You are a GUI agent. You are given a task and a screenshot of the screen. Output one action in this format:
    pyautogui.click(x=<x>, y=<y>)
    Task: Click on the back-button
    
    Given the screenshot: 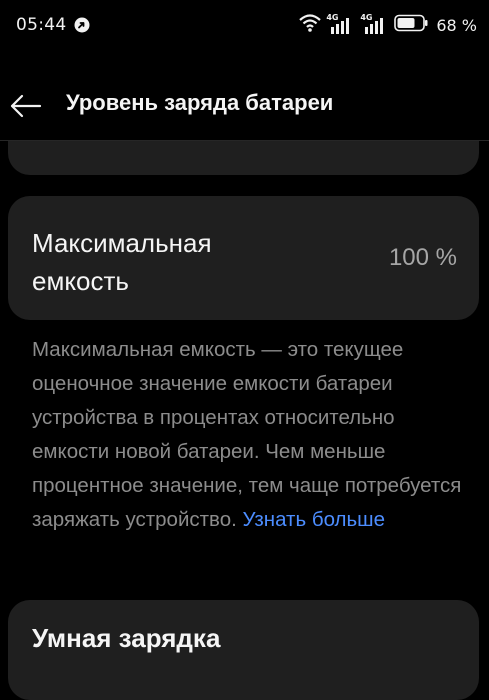 What is the action you would take?
    pyautogui.click(x=26, y=106)
    